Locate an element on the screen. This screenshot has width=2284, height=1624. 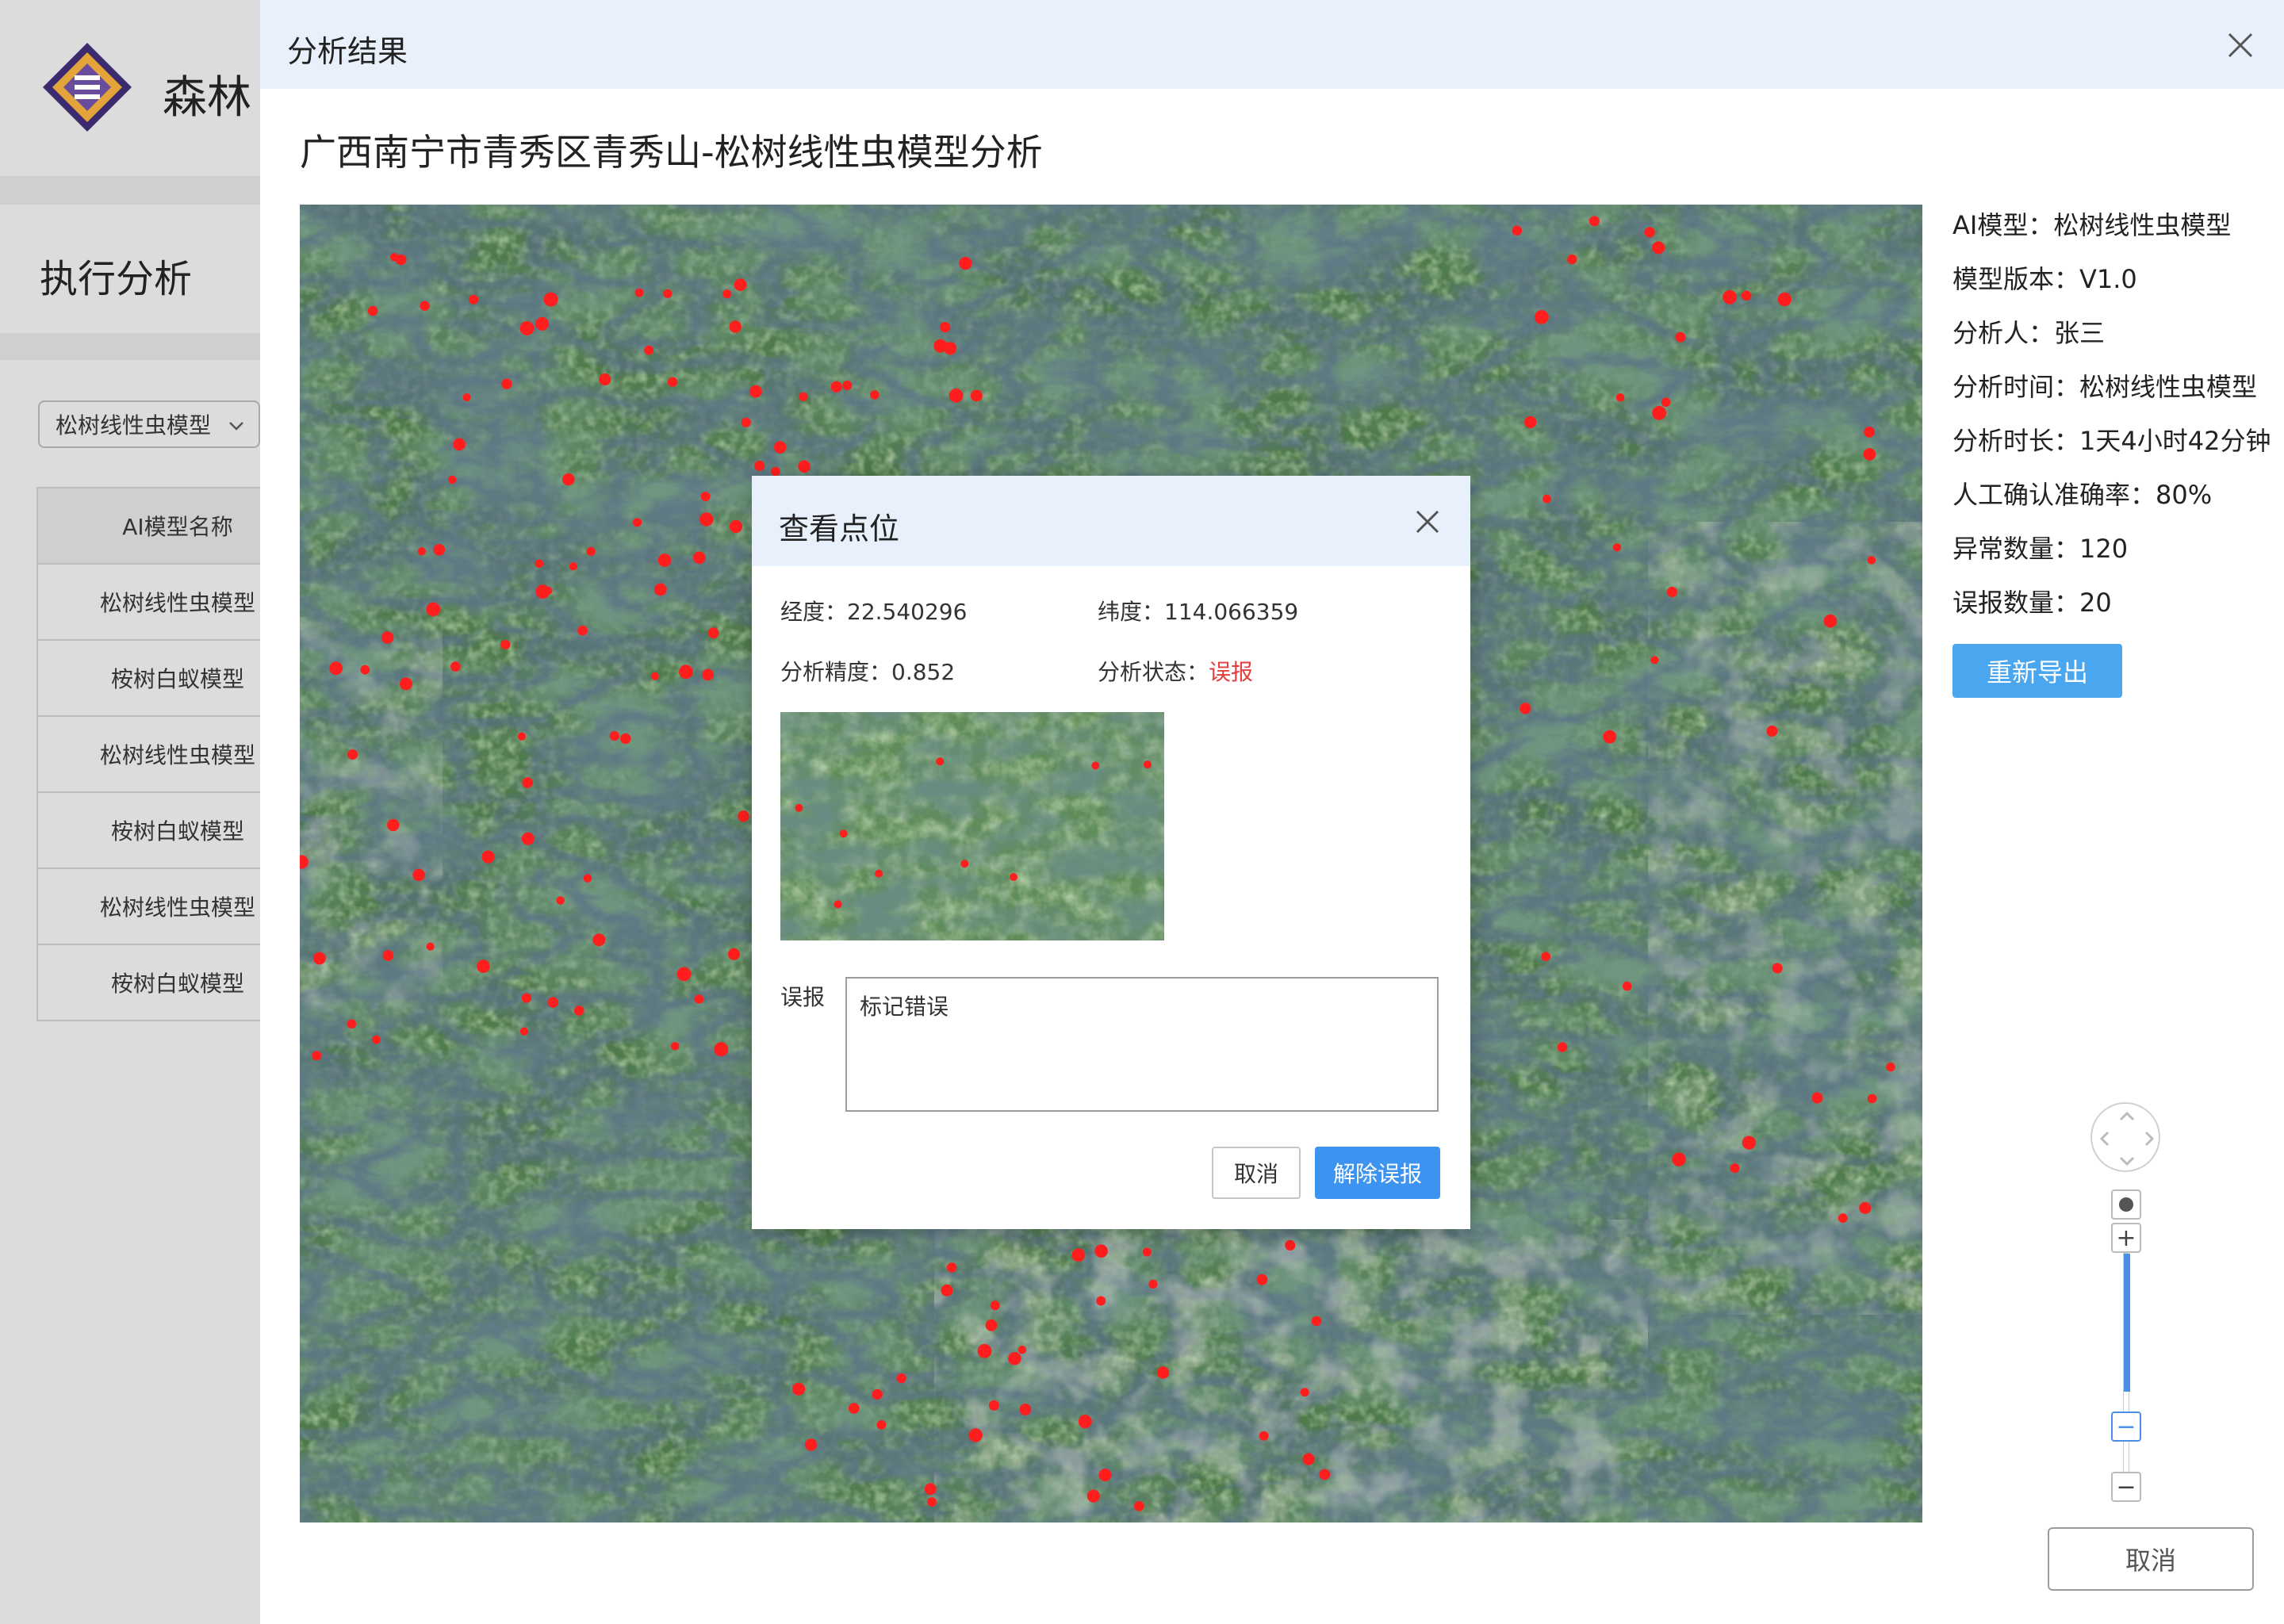
compass-pan-control is located at coordinates (2125, 1137).